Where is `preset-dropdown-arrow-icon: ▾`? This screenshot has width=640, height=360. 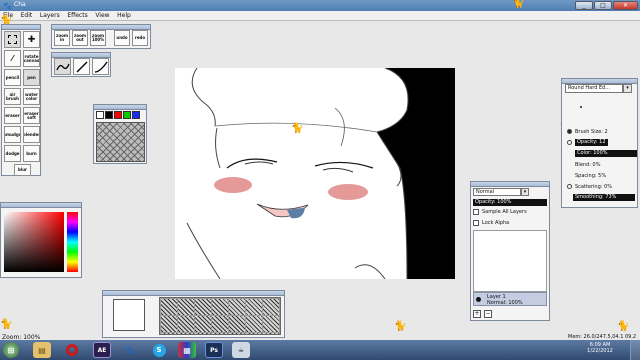
preset-dropdown-arrow-icon: ▾ is located at coordinates (627, 88).